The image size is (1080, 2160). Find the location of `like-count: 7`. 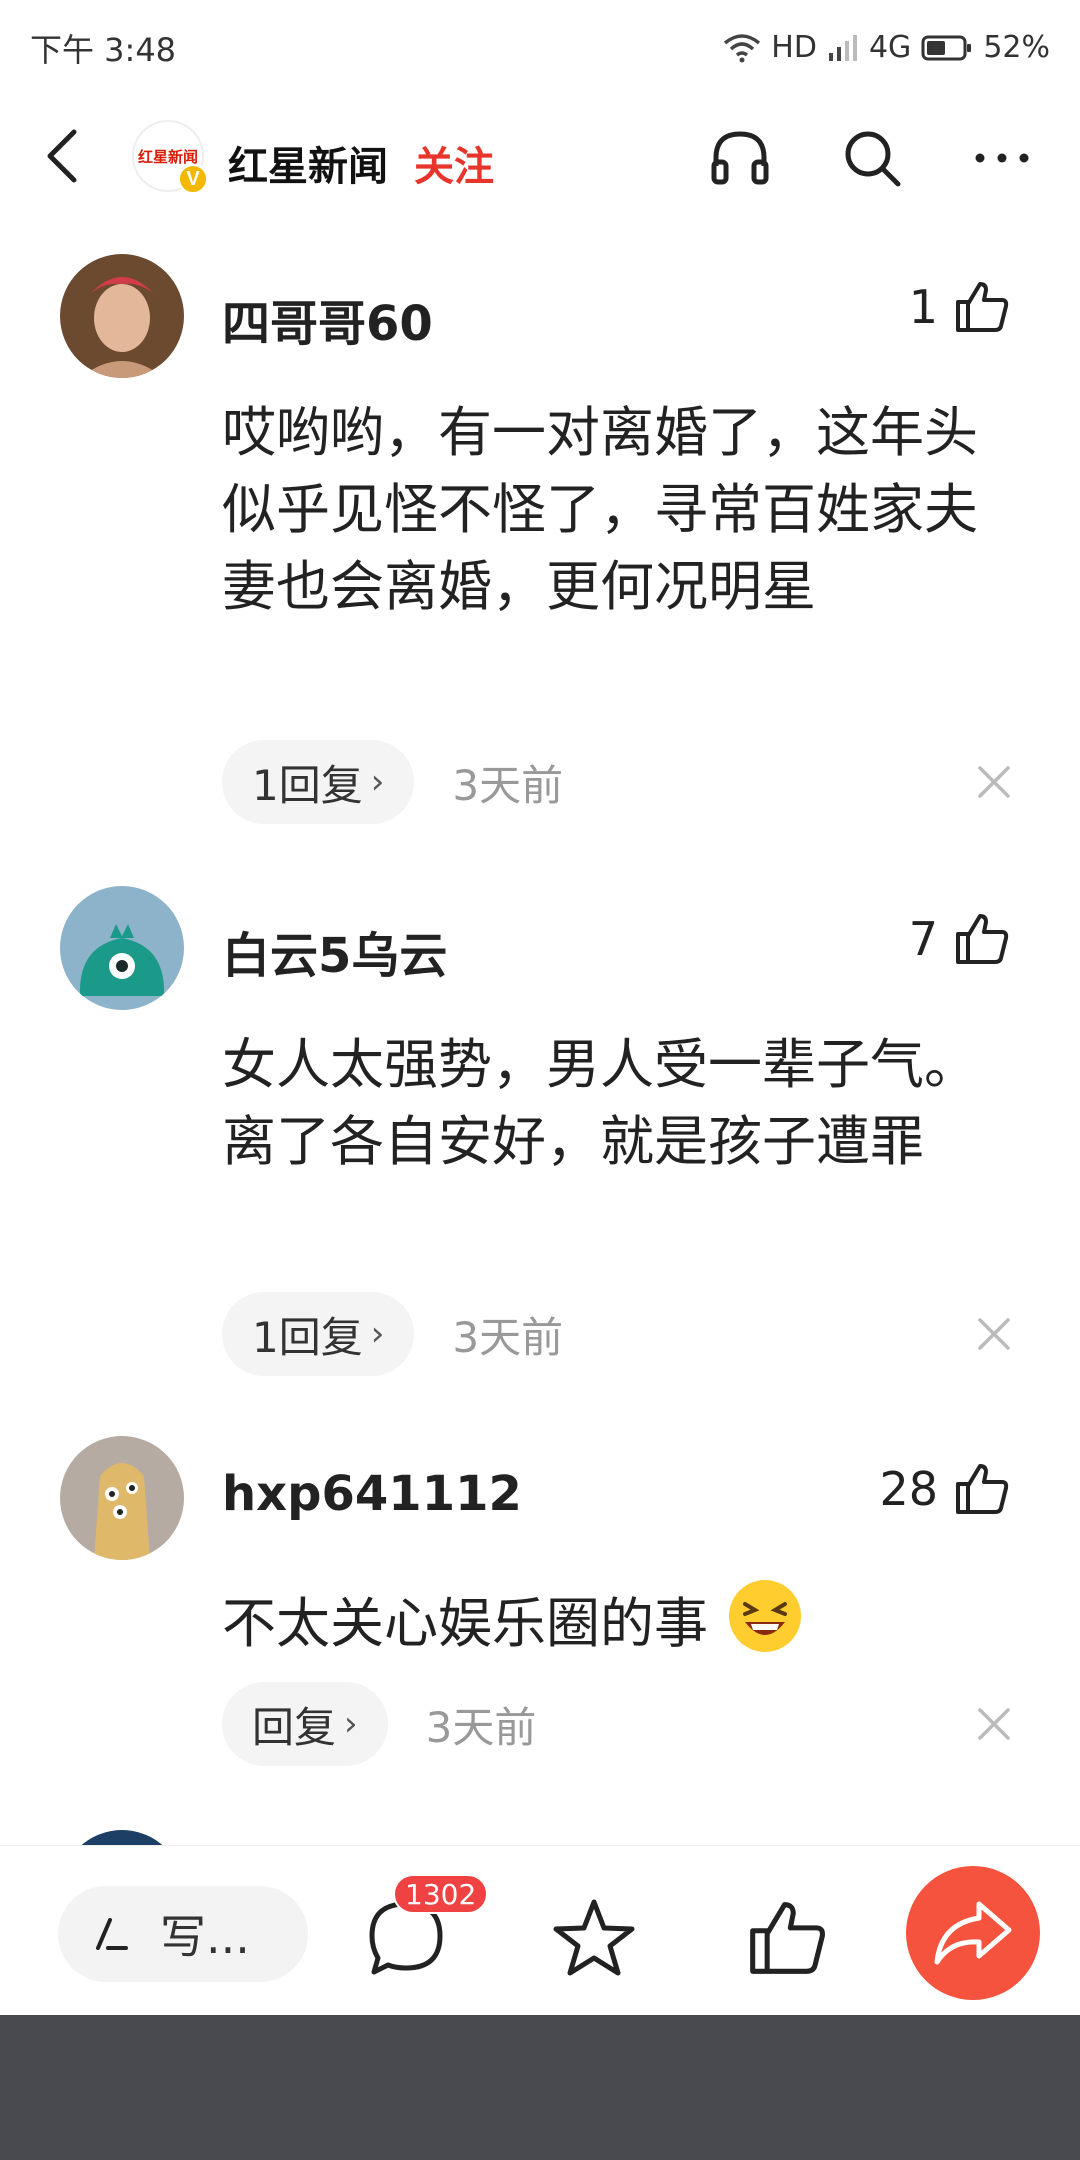

like-count: 7 is located at coordinates (923, 939).